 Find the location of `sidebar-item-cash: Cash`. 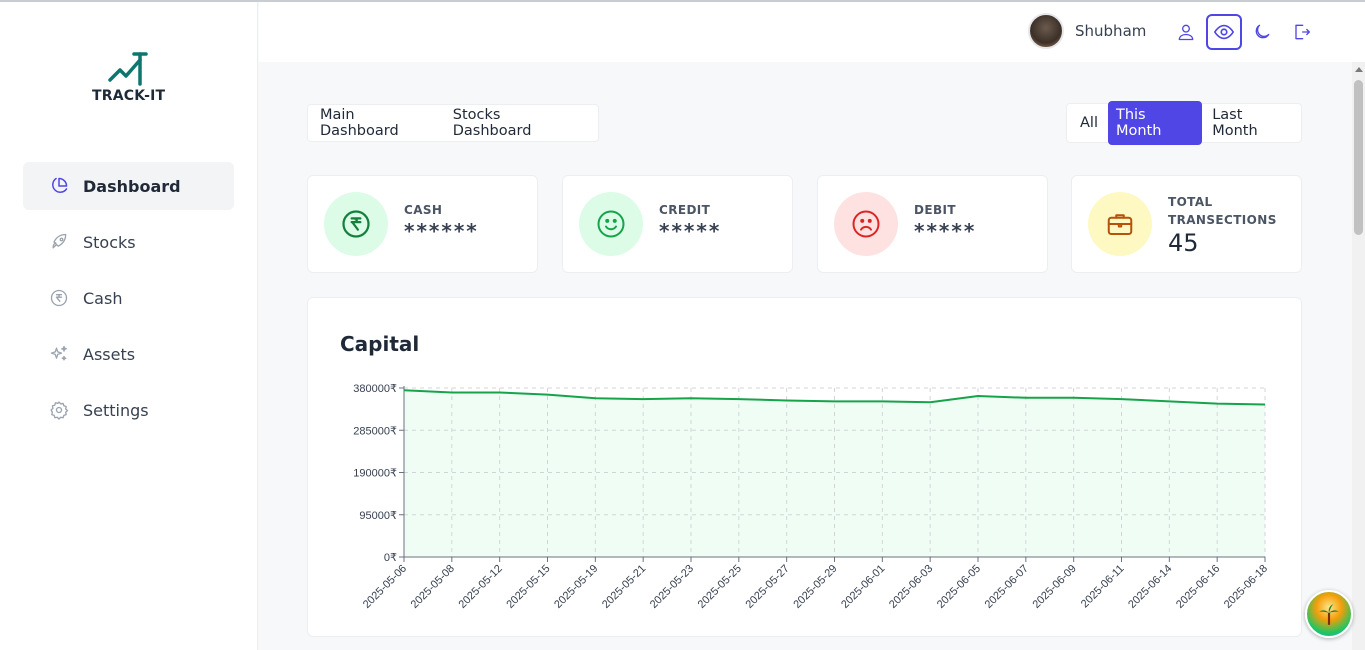

sidebar-item-cash: Cash is located at coordinates (128, 298).